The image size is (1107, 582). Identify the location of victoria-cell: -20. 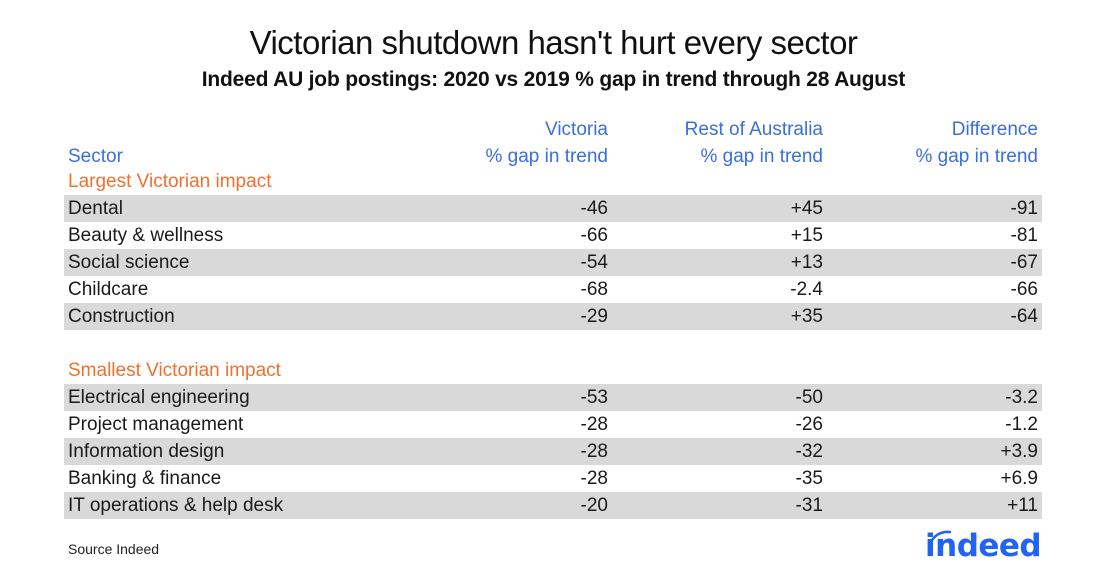
(594, 505).